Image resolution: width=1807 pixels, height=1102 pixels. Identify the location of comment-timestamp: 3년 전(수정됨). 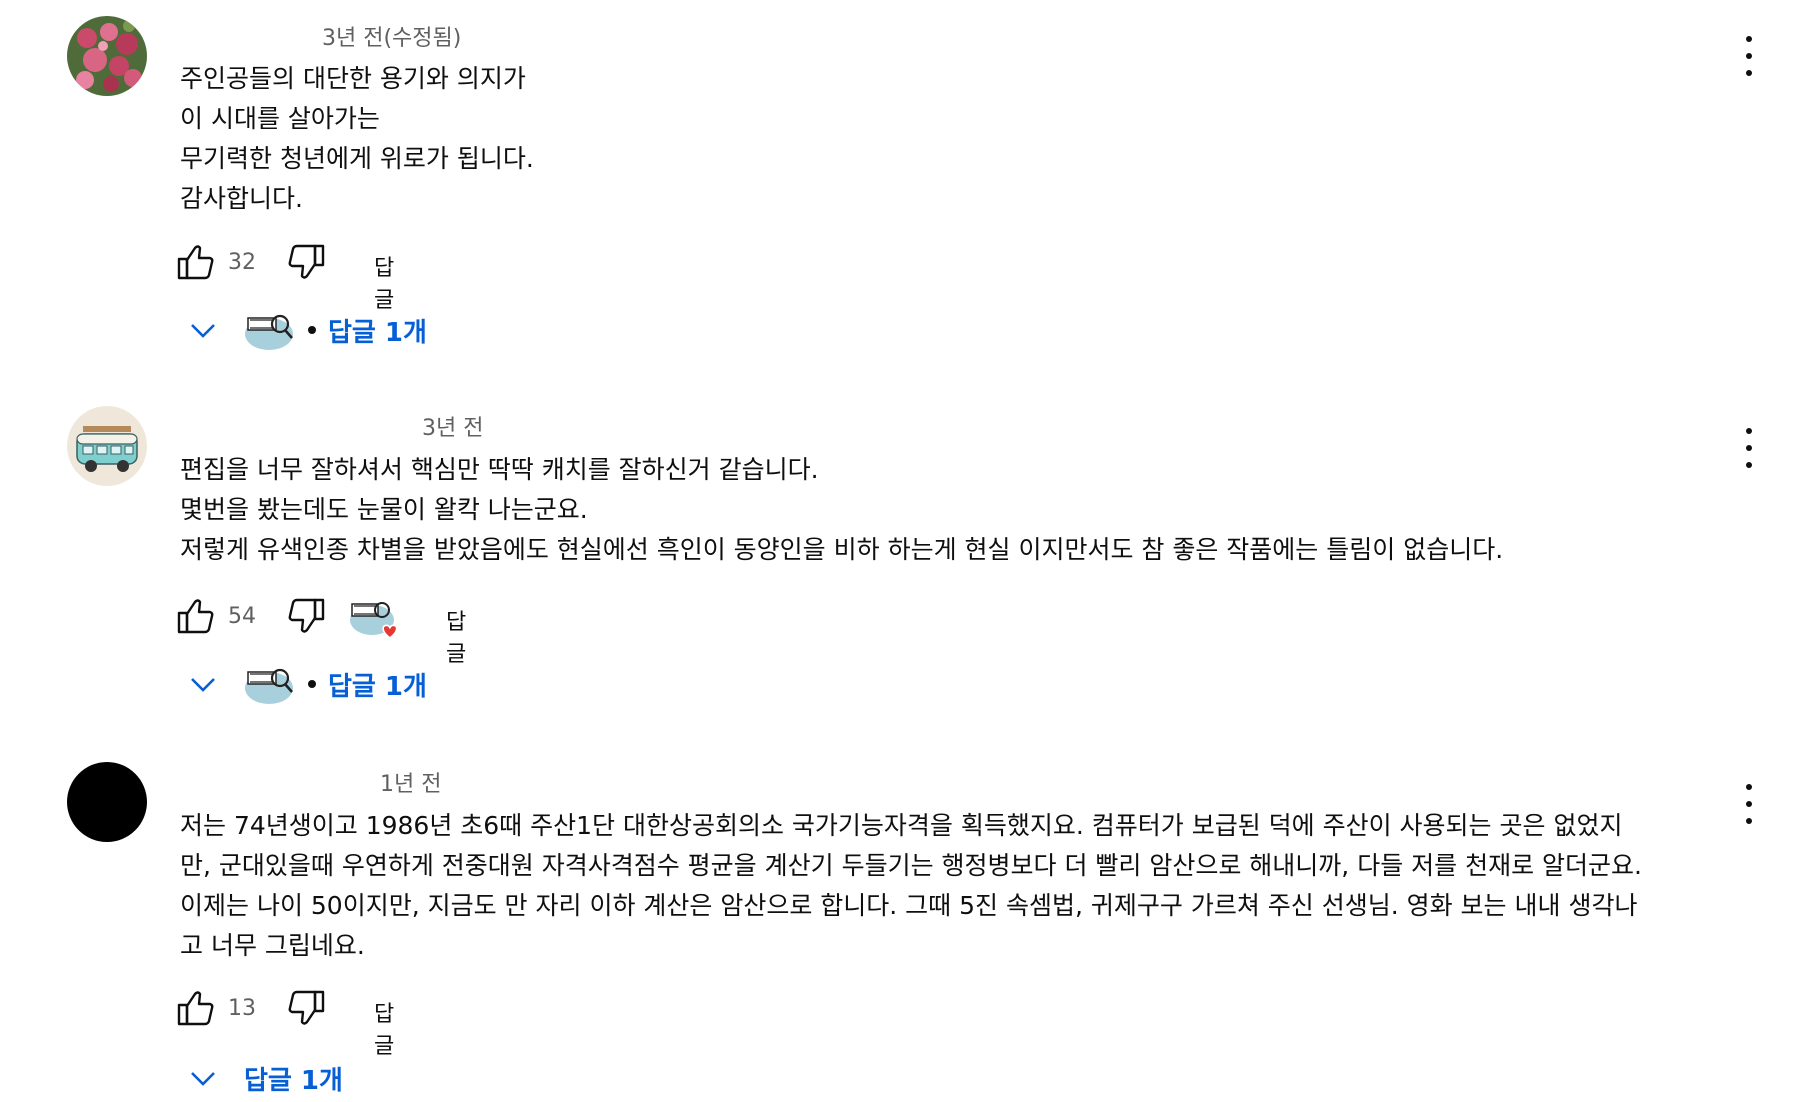
(391, 36).